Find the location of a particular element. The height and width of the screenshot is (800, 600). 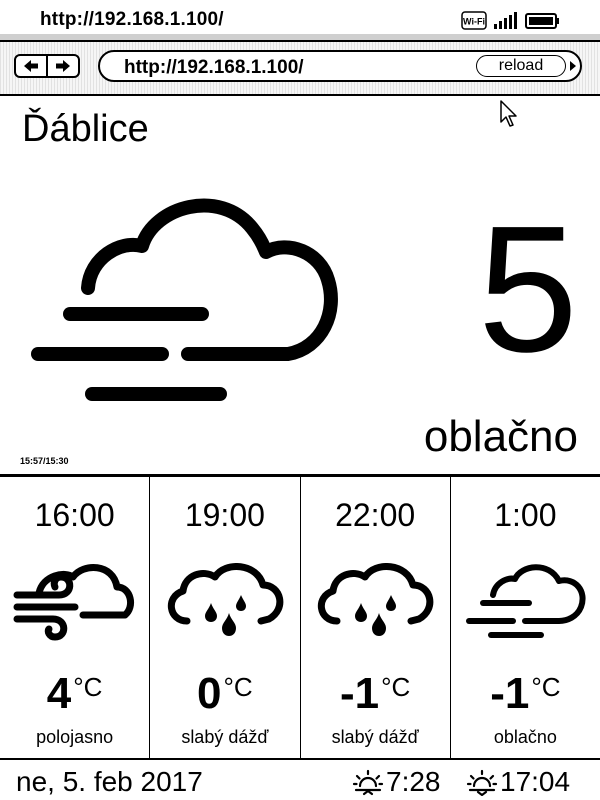

back-button is located at coordinates (31, 66).